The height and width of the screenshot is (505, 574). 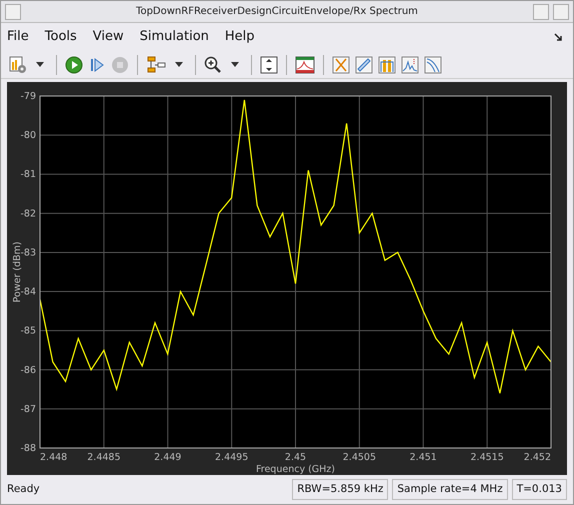 What do you see at coordinates (18, 37) in the screenshot?
I see `menu-item: File` at bounding box center [18, 37].